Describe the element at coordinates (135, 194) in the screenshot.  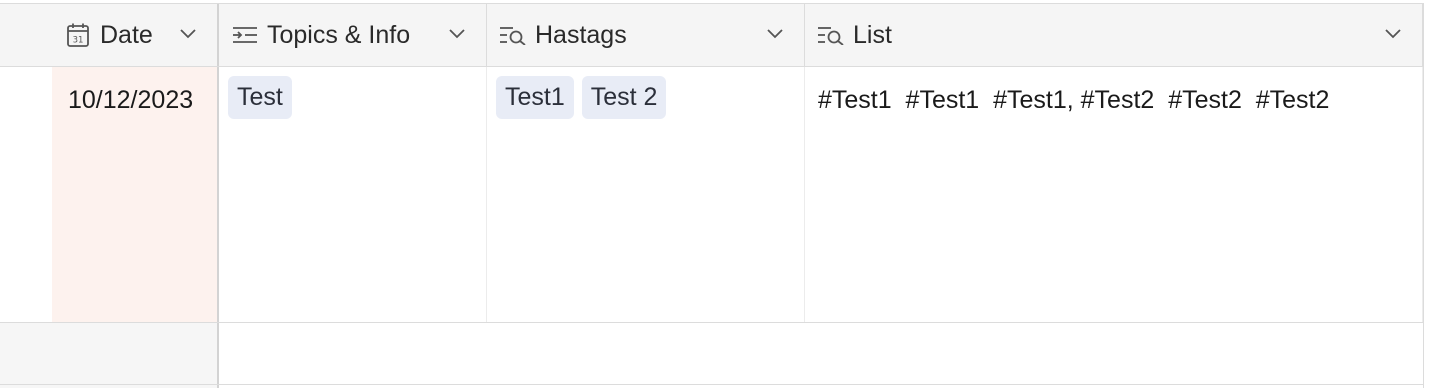
I see `date-cell: 10/12/2023` at that location.